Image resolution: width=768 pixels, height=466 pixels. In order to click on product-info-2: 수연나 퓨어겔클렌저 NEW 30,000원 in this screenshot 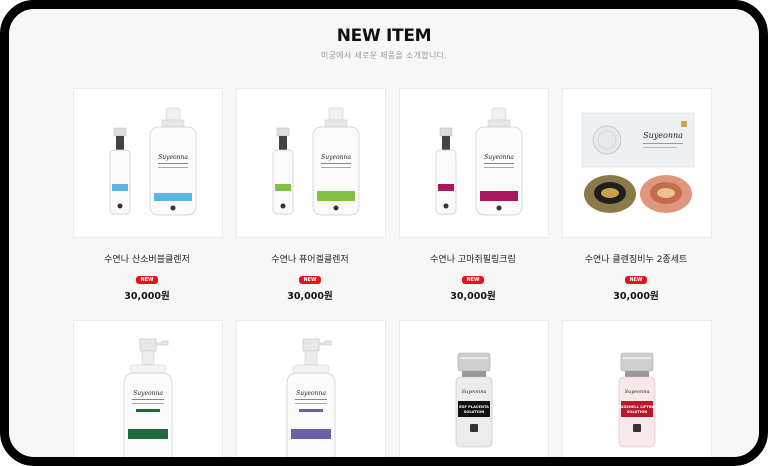, I will do `click(310, 278)`.